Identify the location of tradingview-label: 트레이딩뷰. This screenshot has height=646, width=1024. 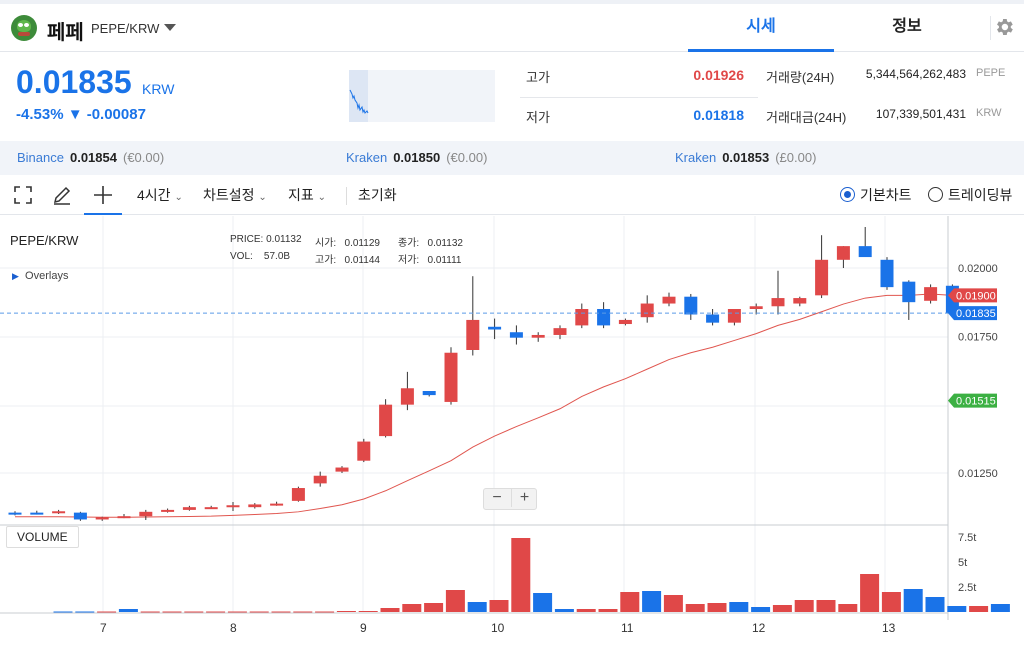
(980, 195).